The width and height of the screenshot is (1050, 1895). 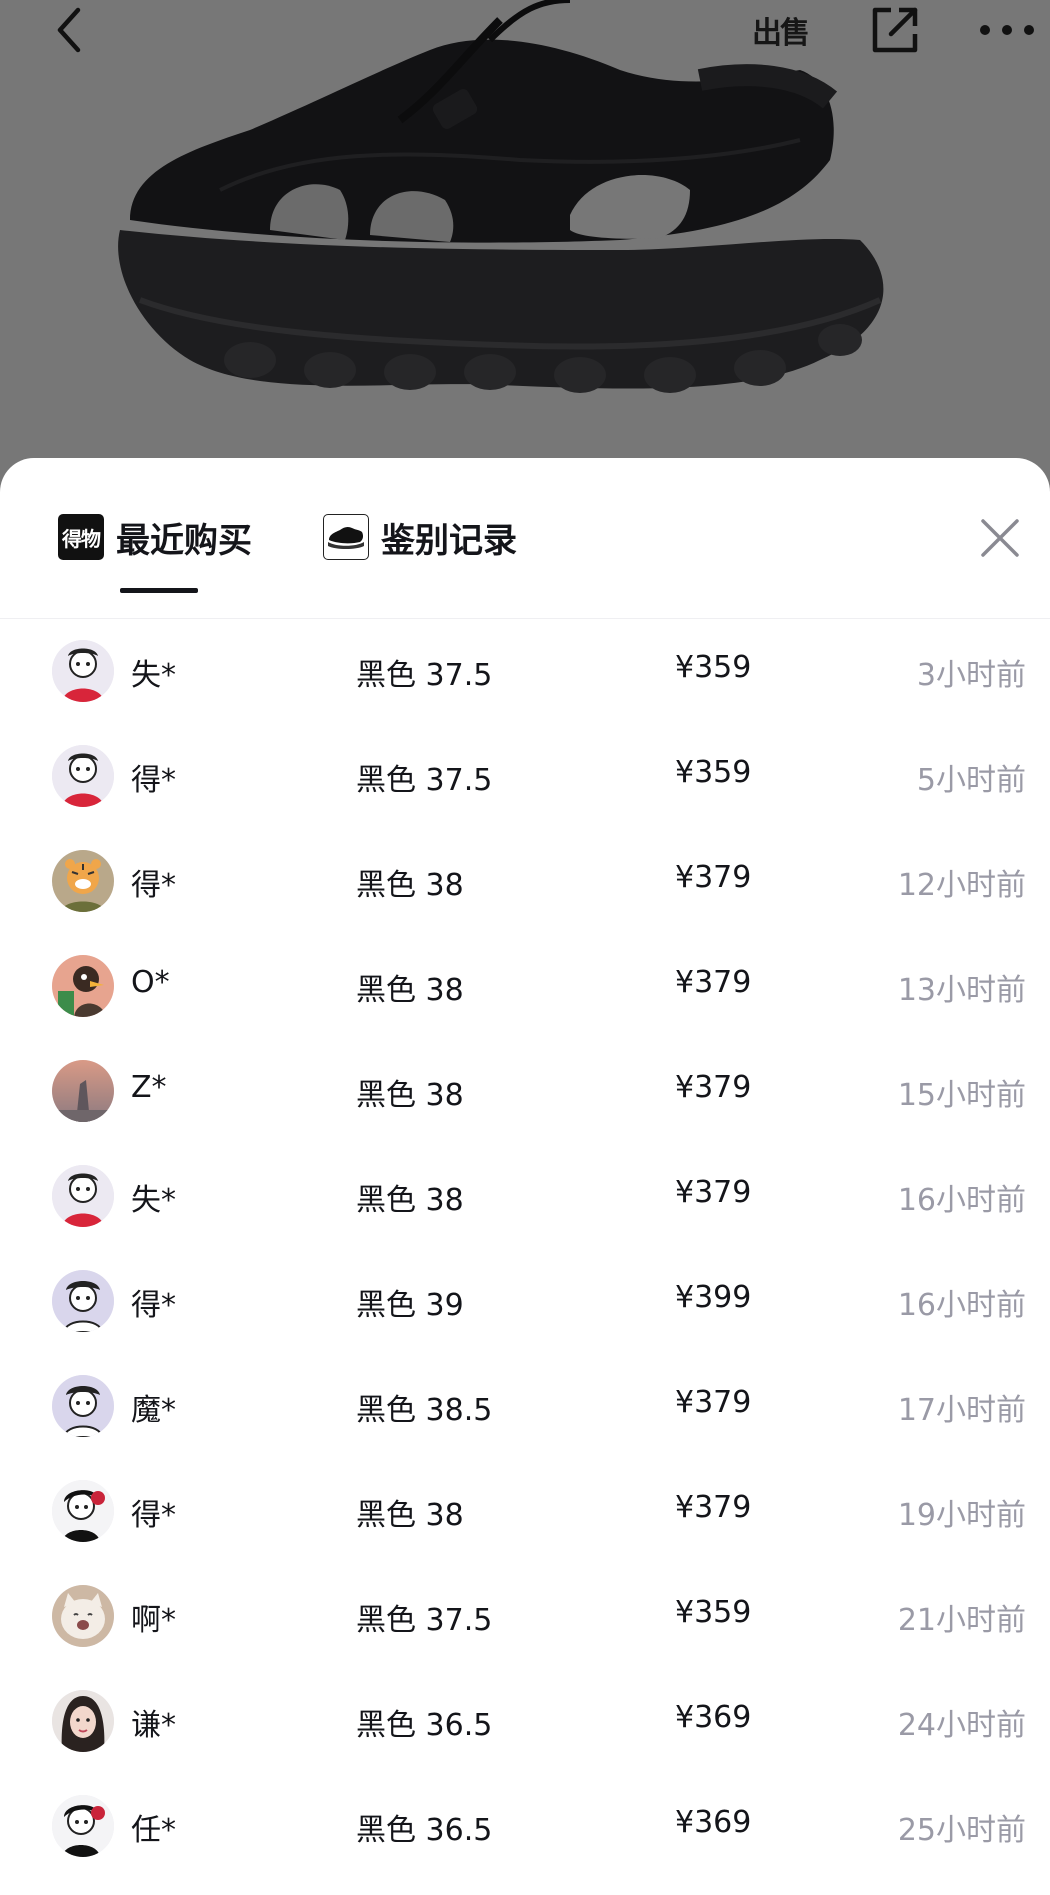 What do you see at coordinates (83, 1616) in the screenshot?
I see `cat-photo-avatar` at bounding box center [83, 1616].